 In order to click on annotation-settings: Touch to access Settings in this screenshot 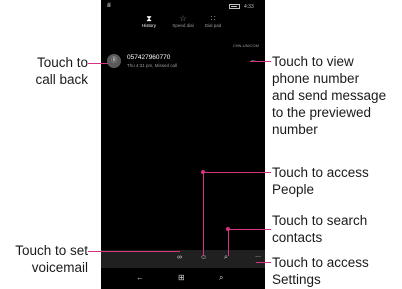, I will do `click(336, 271)`.